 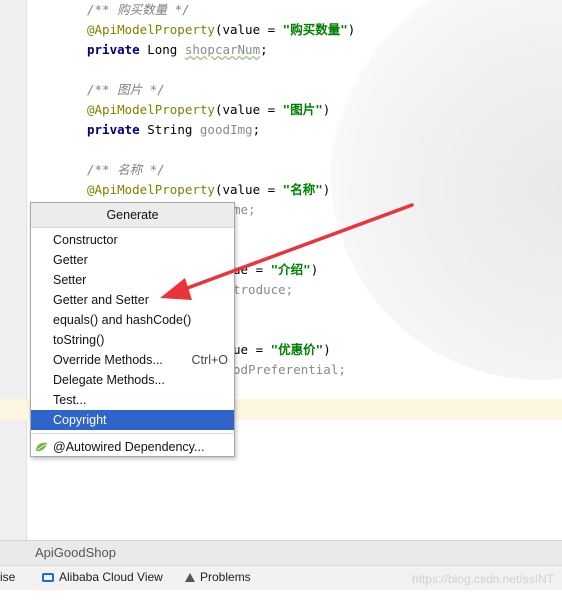 I want to click on code-line-5: /** 图片 */, so click(x=126, y=89).